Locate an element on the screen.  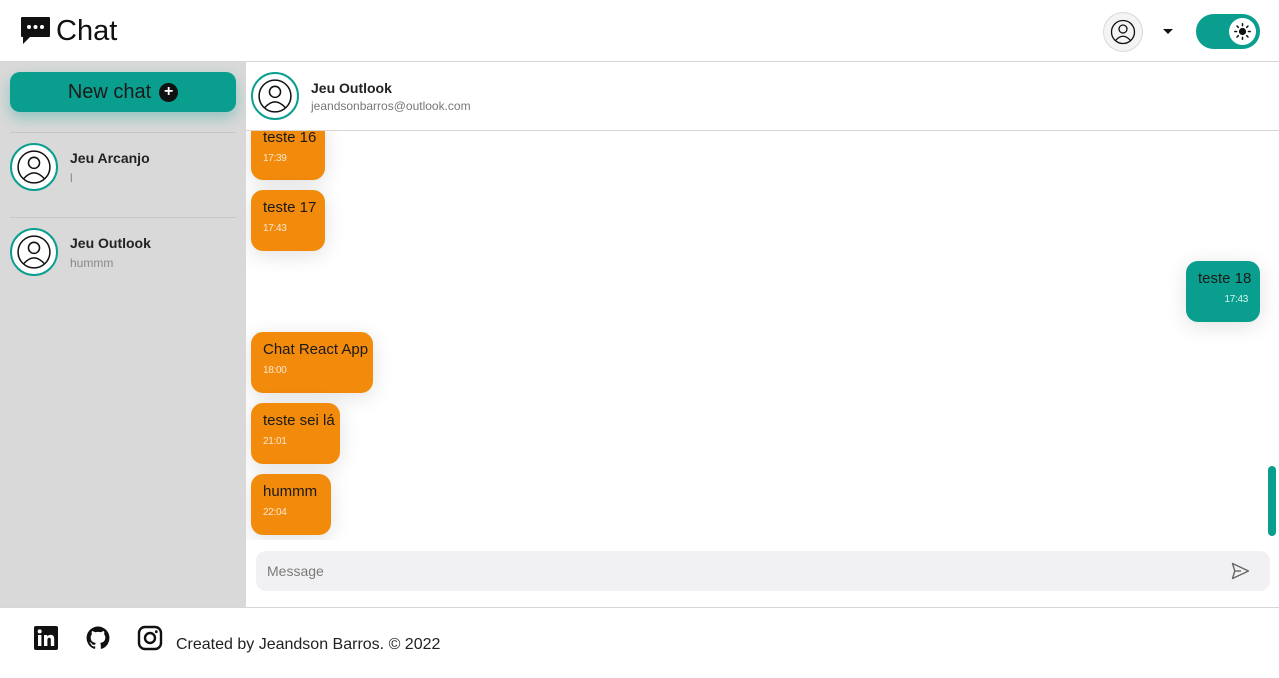
instagram-icon is located at coordinates (150, 638).